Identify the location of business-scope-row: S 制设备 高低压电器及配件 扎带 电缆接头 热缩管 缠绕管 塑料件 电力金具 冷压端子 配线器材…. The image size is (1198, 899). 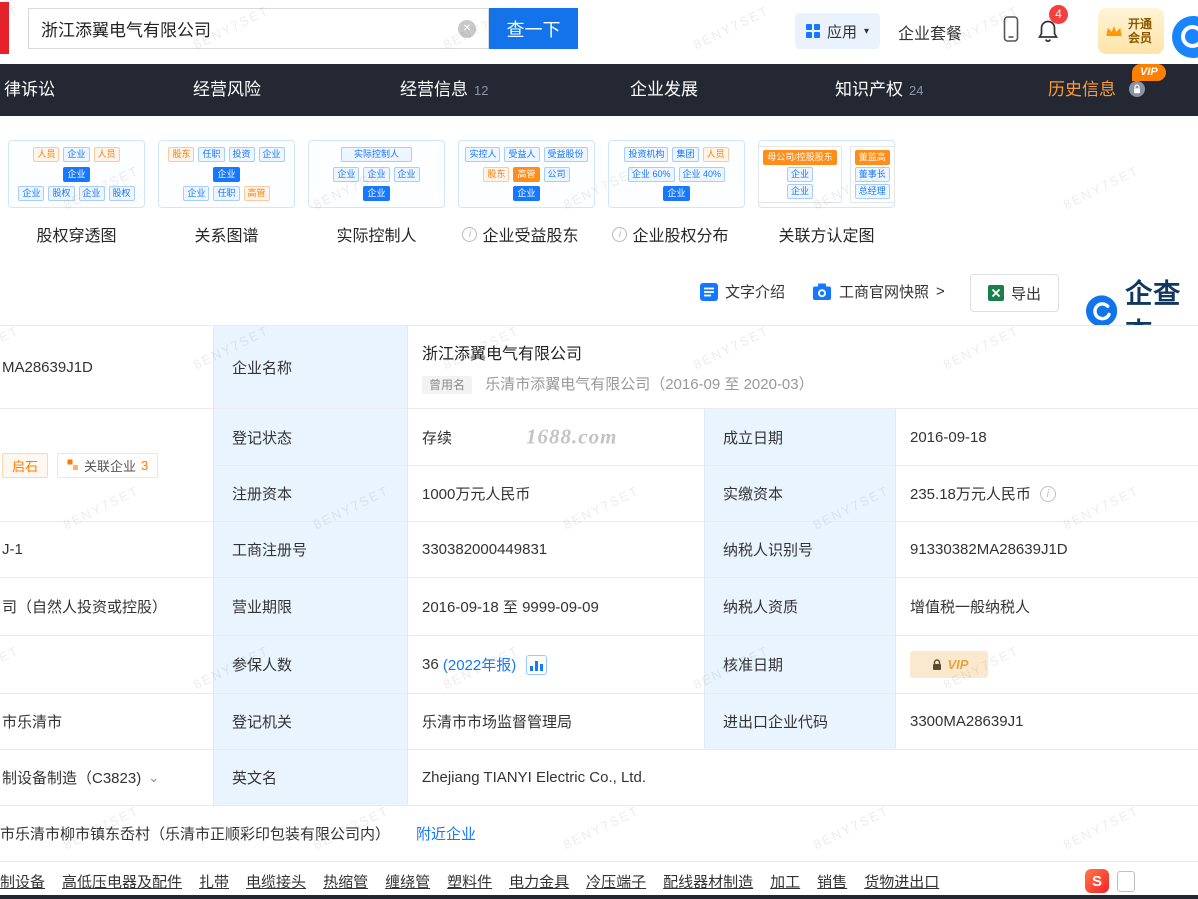
(599, 880).